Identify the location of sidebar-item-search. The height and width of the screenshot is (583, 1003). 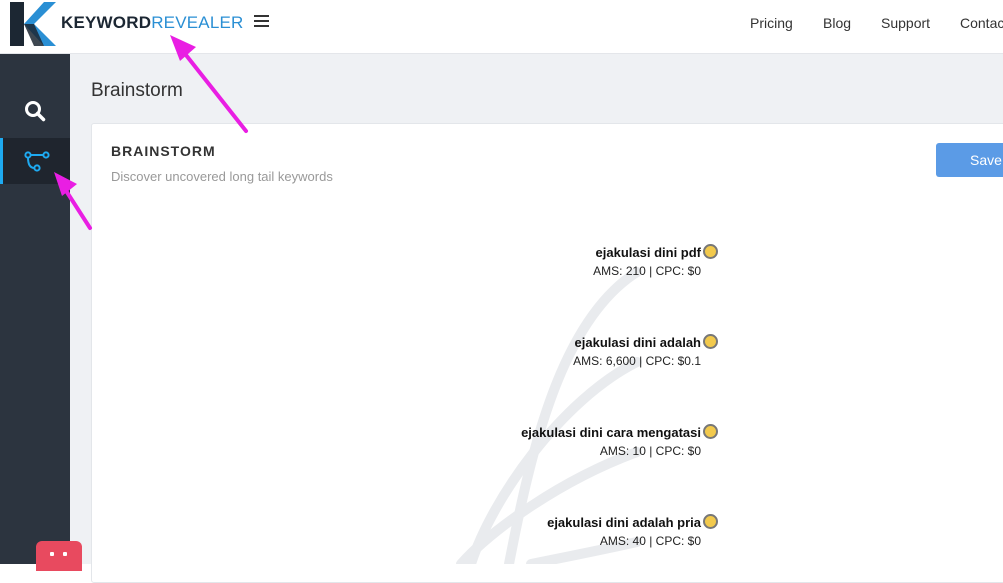
(35, 111).